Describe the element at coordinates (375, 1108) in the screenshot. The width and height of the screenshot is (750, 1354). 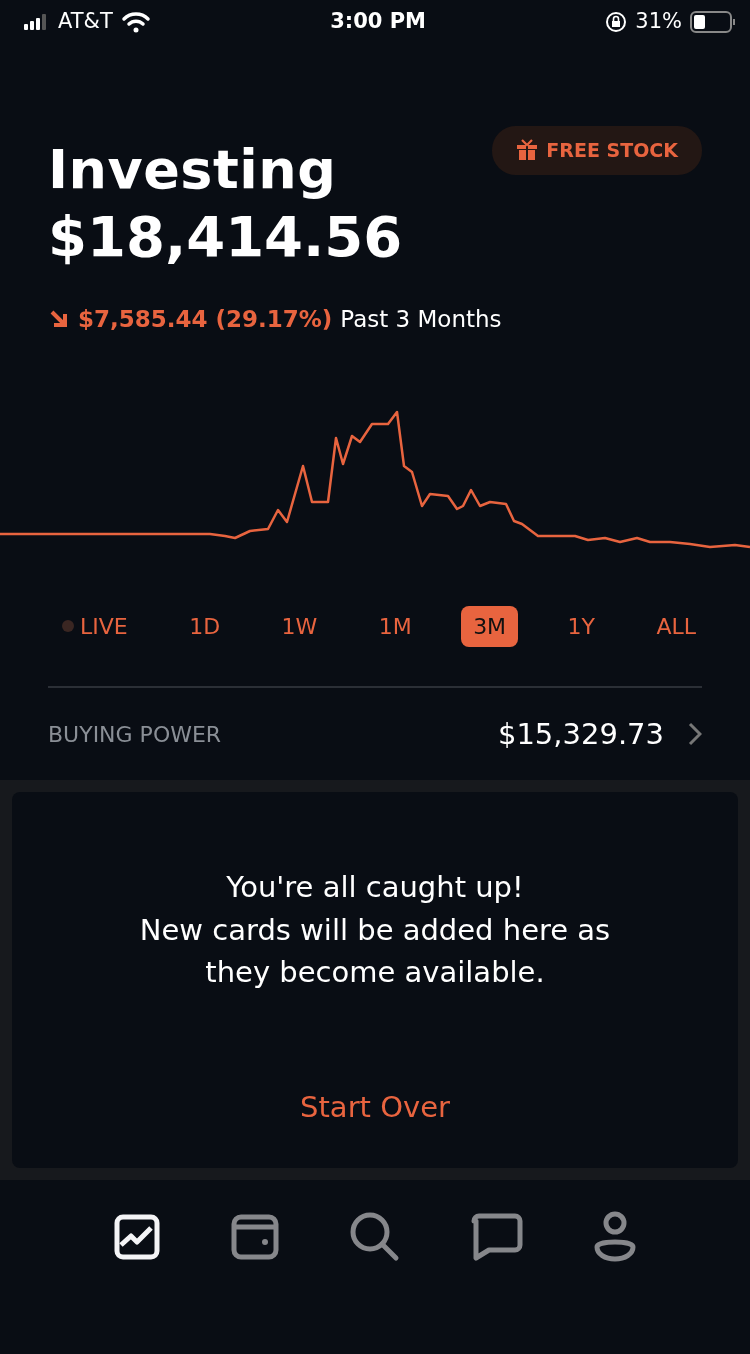
I see `start-over-link: Start Over` at that location.